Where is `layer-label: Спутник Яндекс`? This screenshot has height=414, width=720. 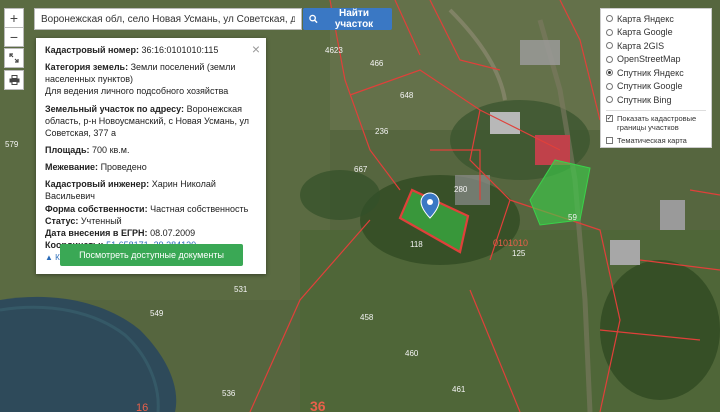 layer-label: Спутник Яндекс is located at coordinates (650, 72).